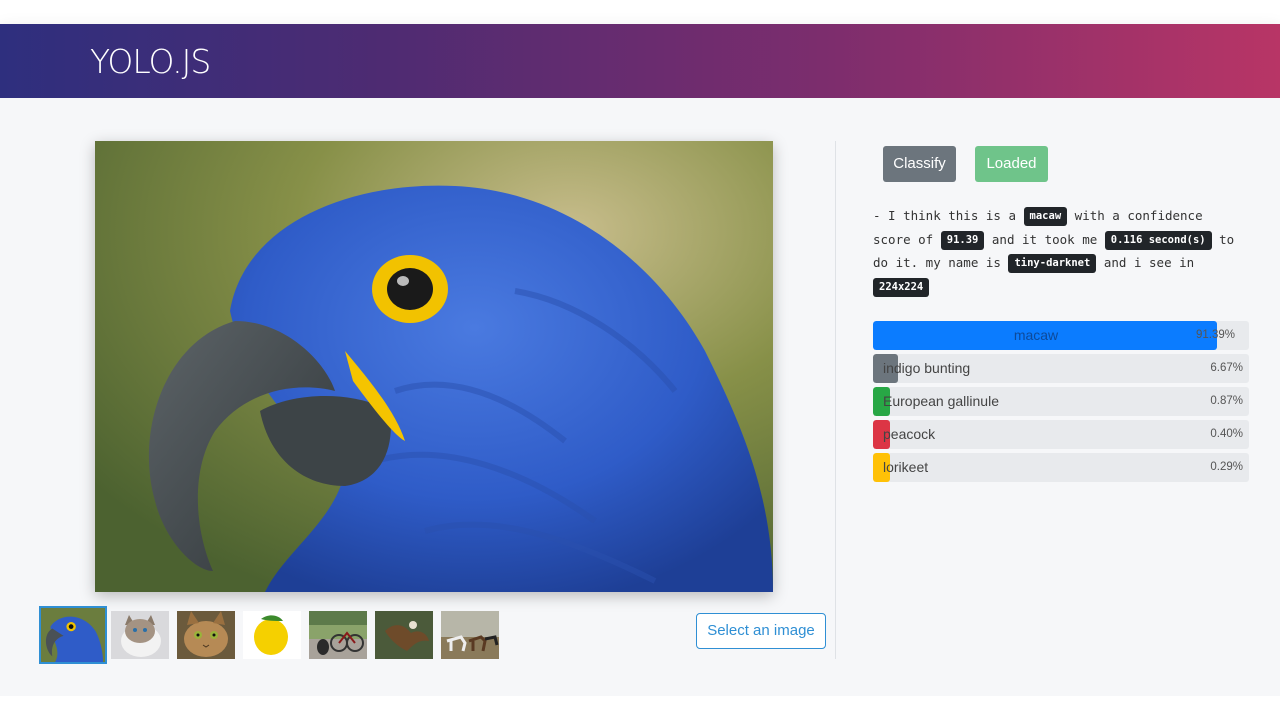 The image size is (1280, 720). What do you see at coordinates (140, 635) in the screenshot?
I see `thumbnail-cat` at bounding box center [140, 635].